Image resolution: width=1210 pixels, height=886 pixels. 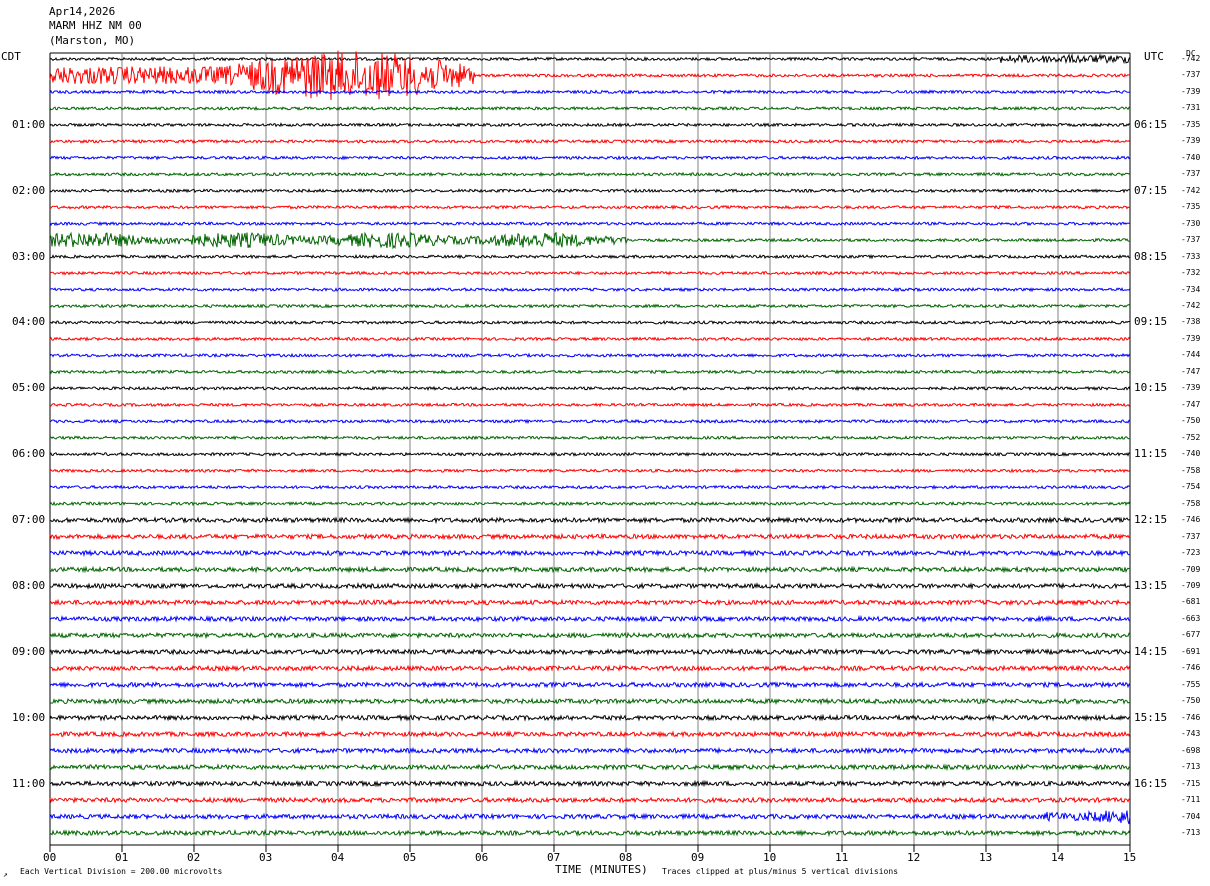 I want to click on dc-offset-label: -733, so click(x=1191, y=256).